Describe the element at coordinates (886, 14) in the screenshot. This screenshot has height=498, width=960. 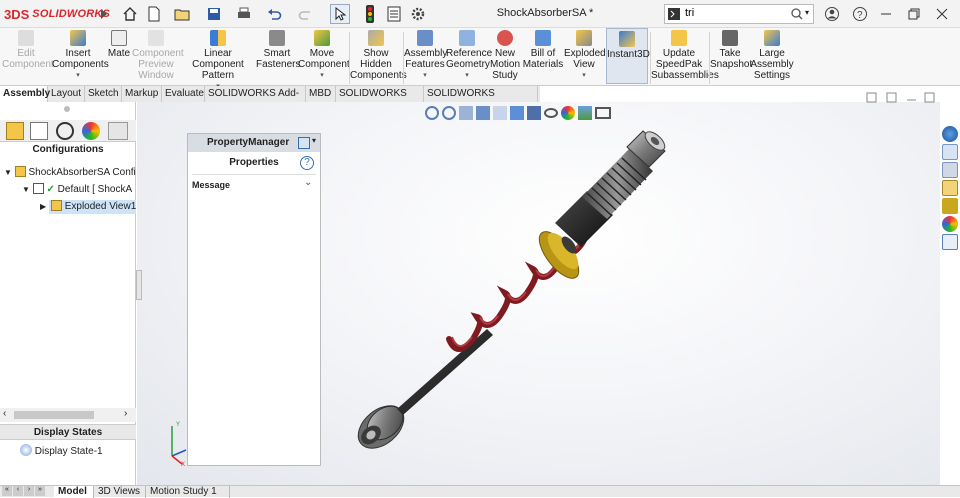
I see `minimize-icon` at that location.